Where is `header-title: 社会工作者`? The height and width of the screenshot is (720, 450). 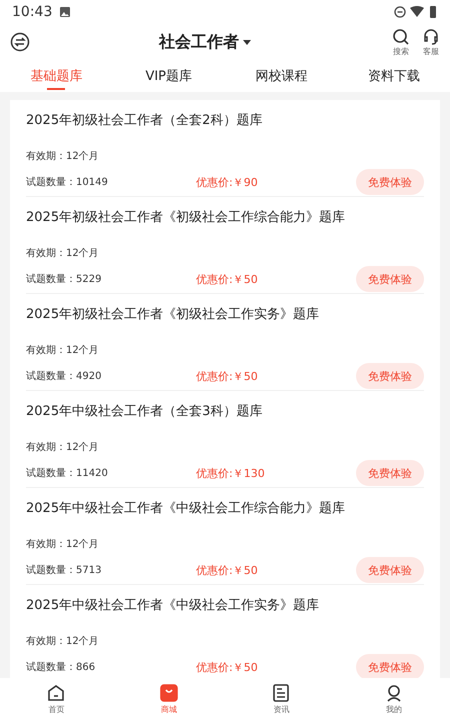
header-title: 社会工作者 is located at coordinates (199, 42).